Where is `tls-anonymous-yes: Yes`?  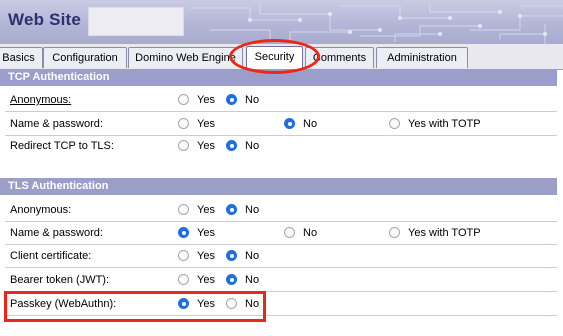
tls-anonymous-yes: Yes is located at coordinates (196, 210).